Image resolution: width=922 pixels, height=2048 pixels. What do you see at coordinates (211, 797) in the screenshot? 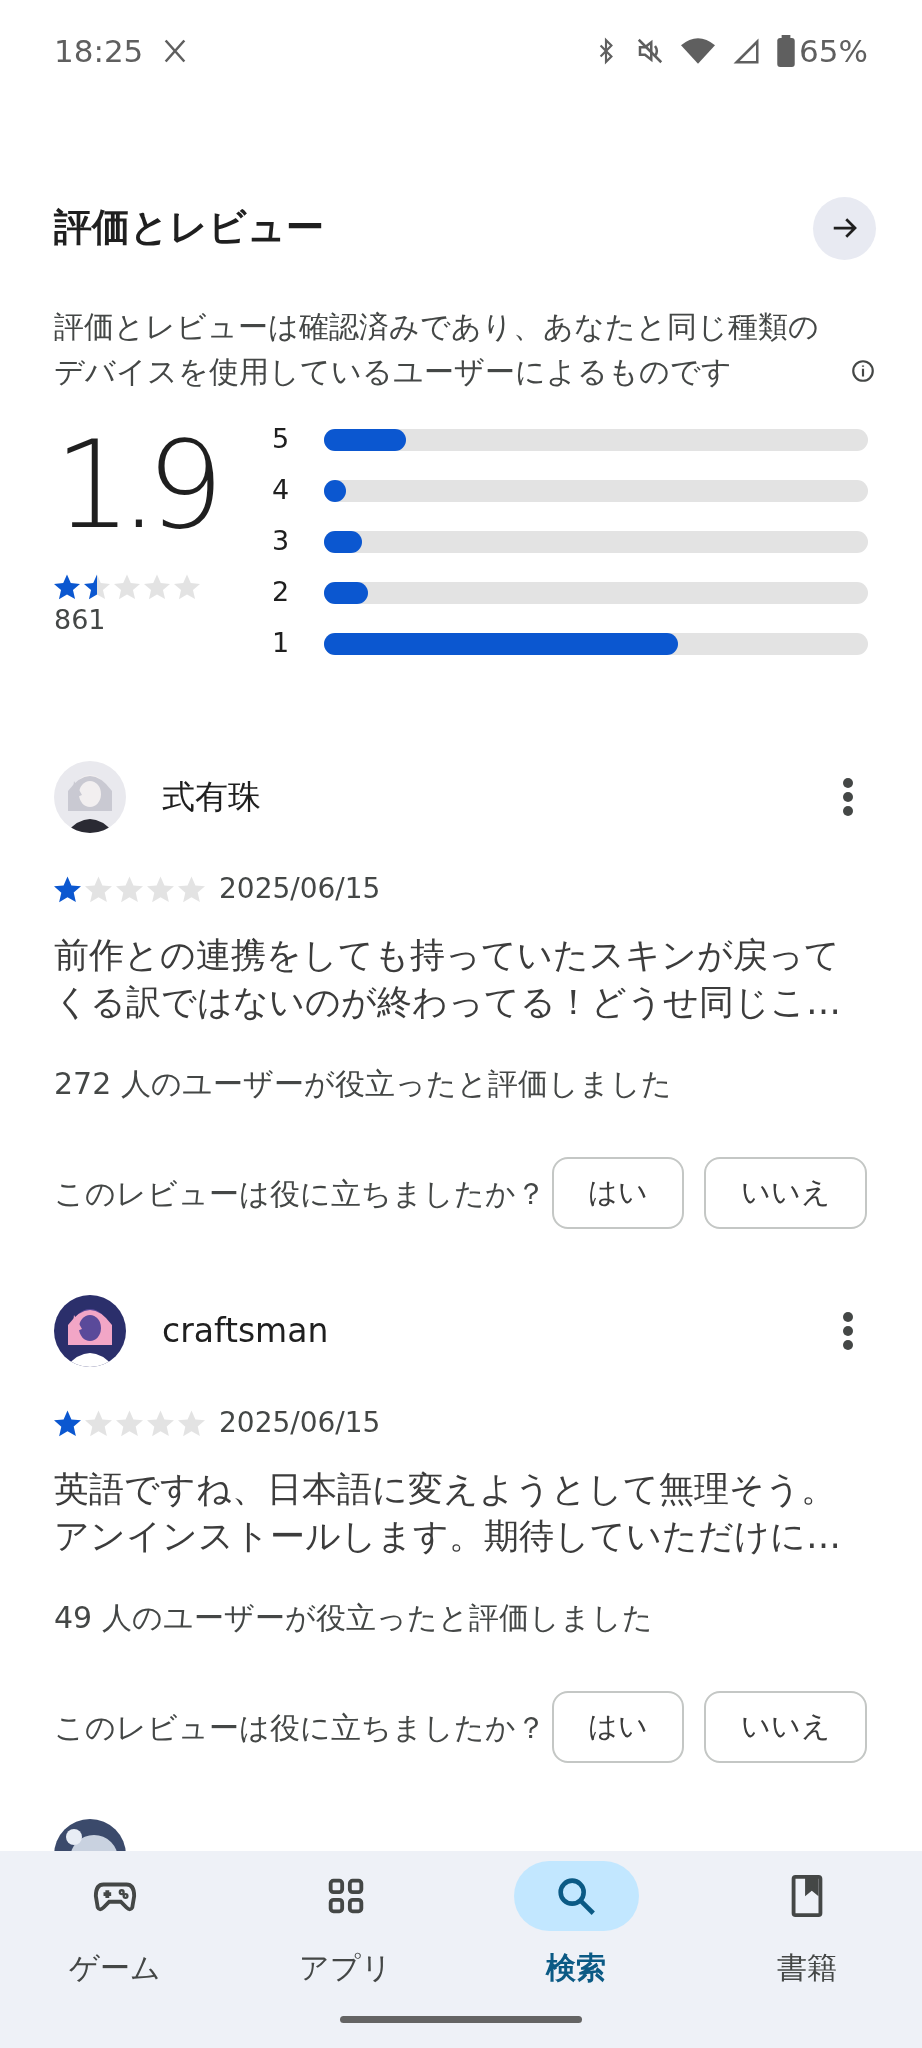
I see `reviewer-name: 式有珠` at bounding box center [211, 797].